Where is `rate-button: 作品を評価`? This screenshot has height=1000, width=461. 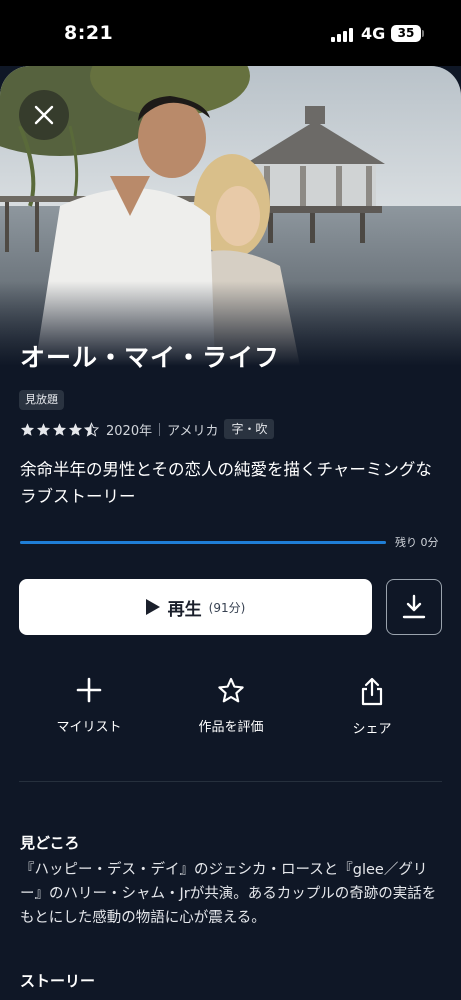 rate-button: 作品を評価 is located at coordinates (231, 705).